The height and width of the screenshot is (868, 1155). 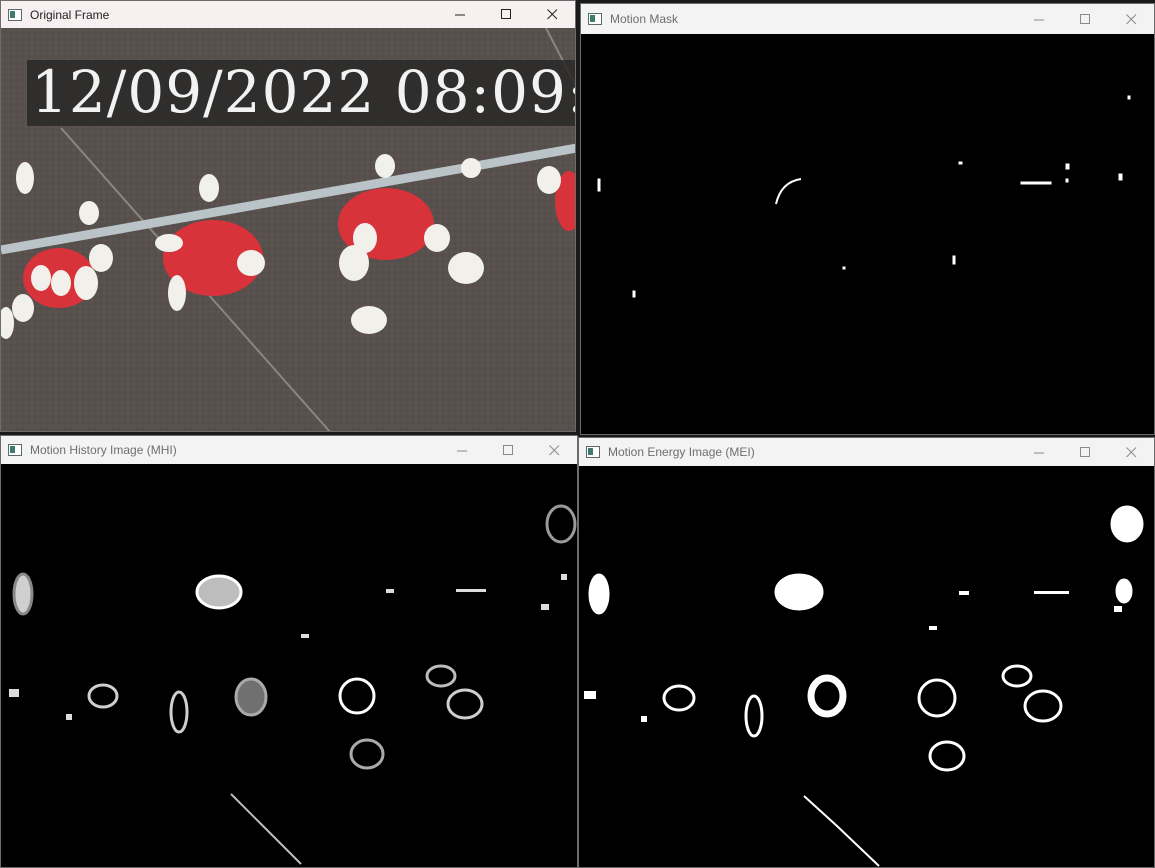 I want to click on window-title: Motion History Image (MHI), so click(x=103, y=450).